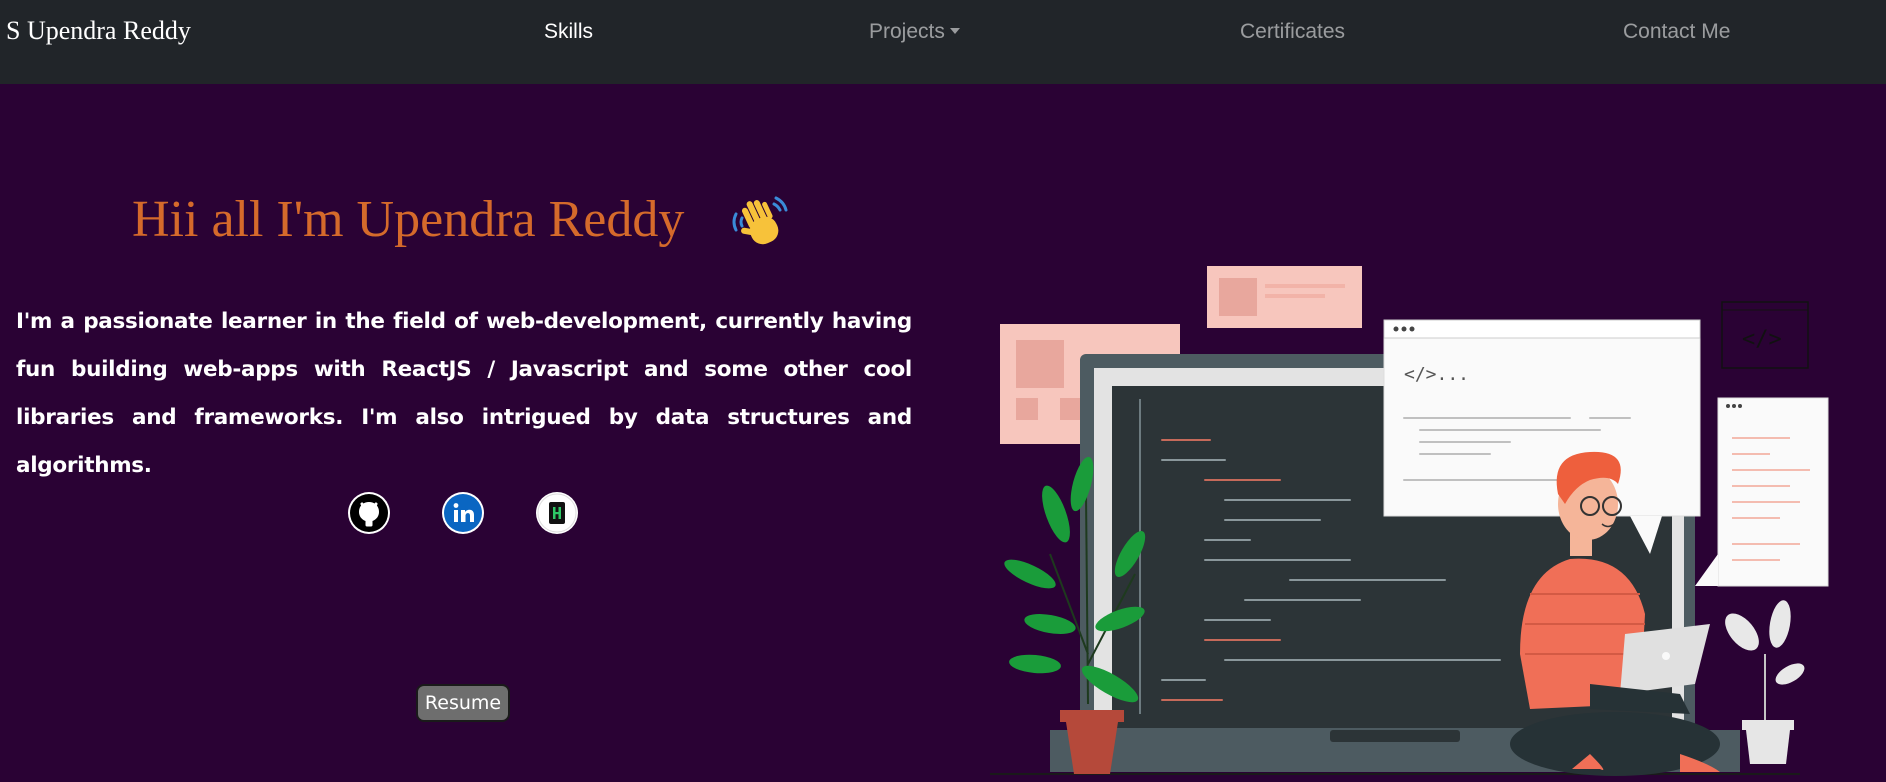 The width and height of the screenshot is (1886, 782). Describe the element at coordinates (1773, 492) in the screenshot. I see `side-window` at that location.